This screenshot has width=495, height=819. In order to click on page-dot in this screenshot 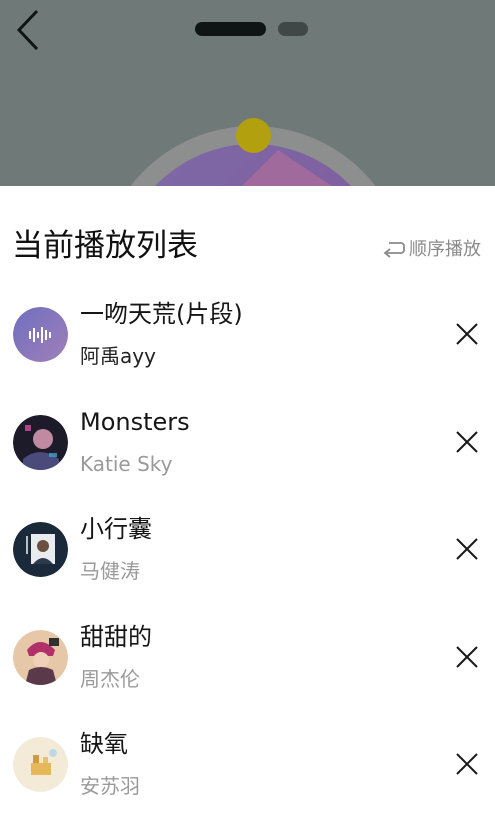, I will do `click(293, 29)`.